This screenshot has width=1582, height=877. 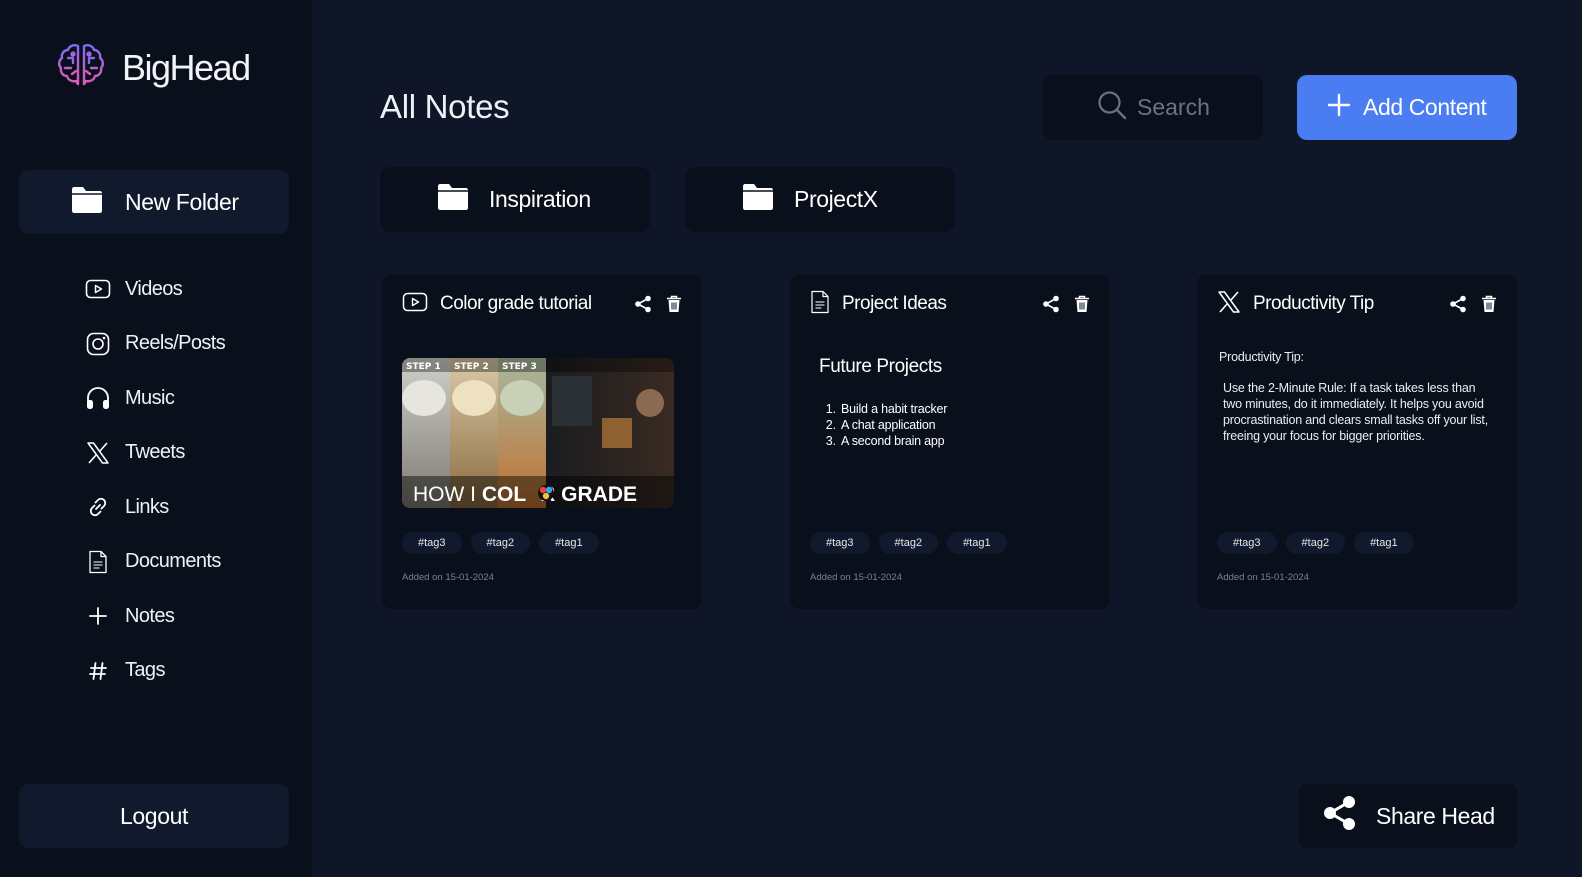 I want to click on folder-label: Inspiration, so click(x=540, y=199).